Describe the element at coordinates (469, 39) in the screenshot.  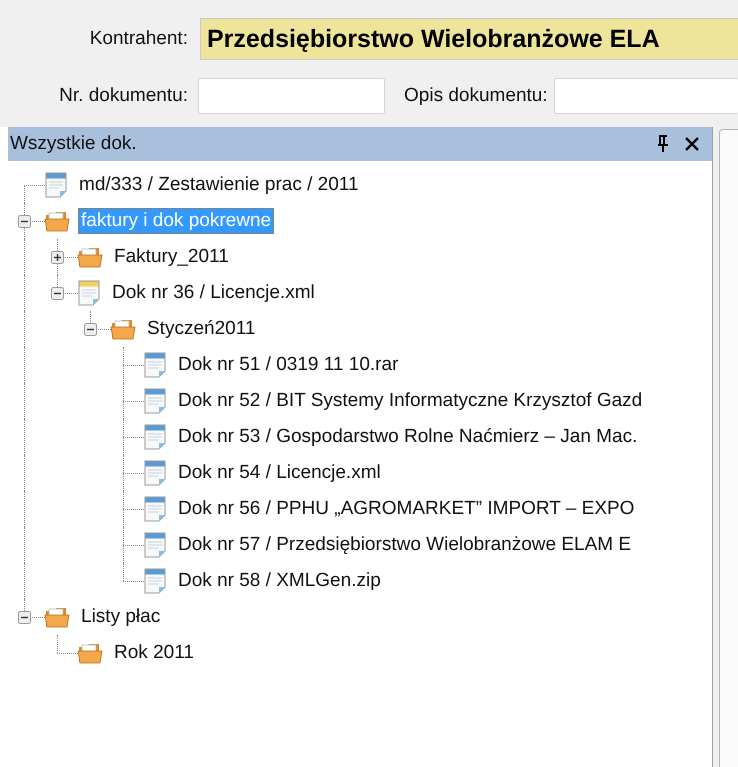
I see `contractor-field: Przedsiębiorstwo Wielobranżowe ELA` at that location.